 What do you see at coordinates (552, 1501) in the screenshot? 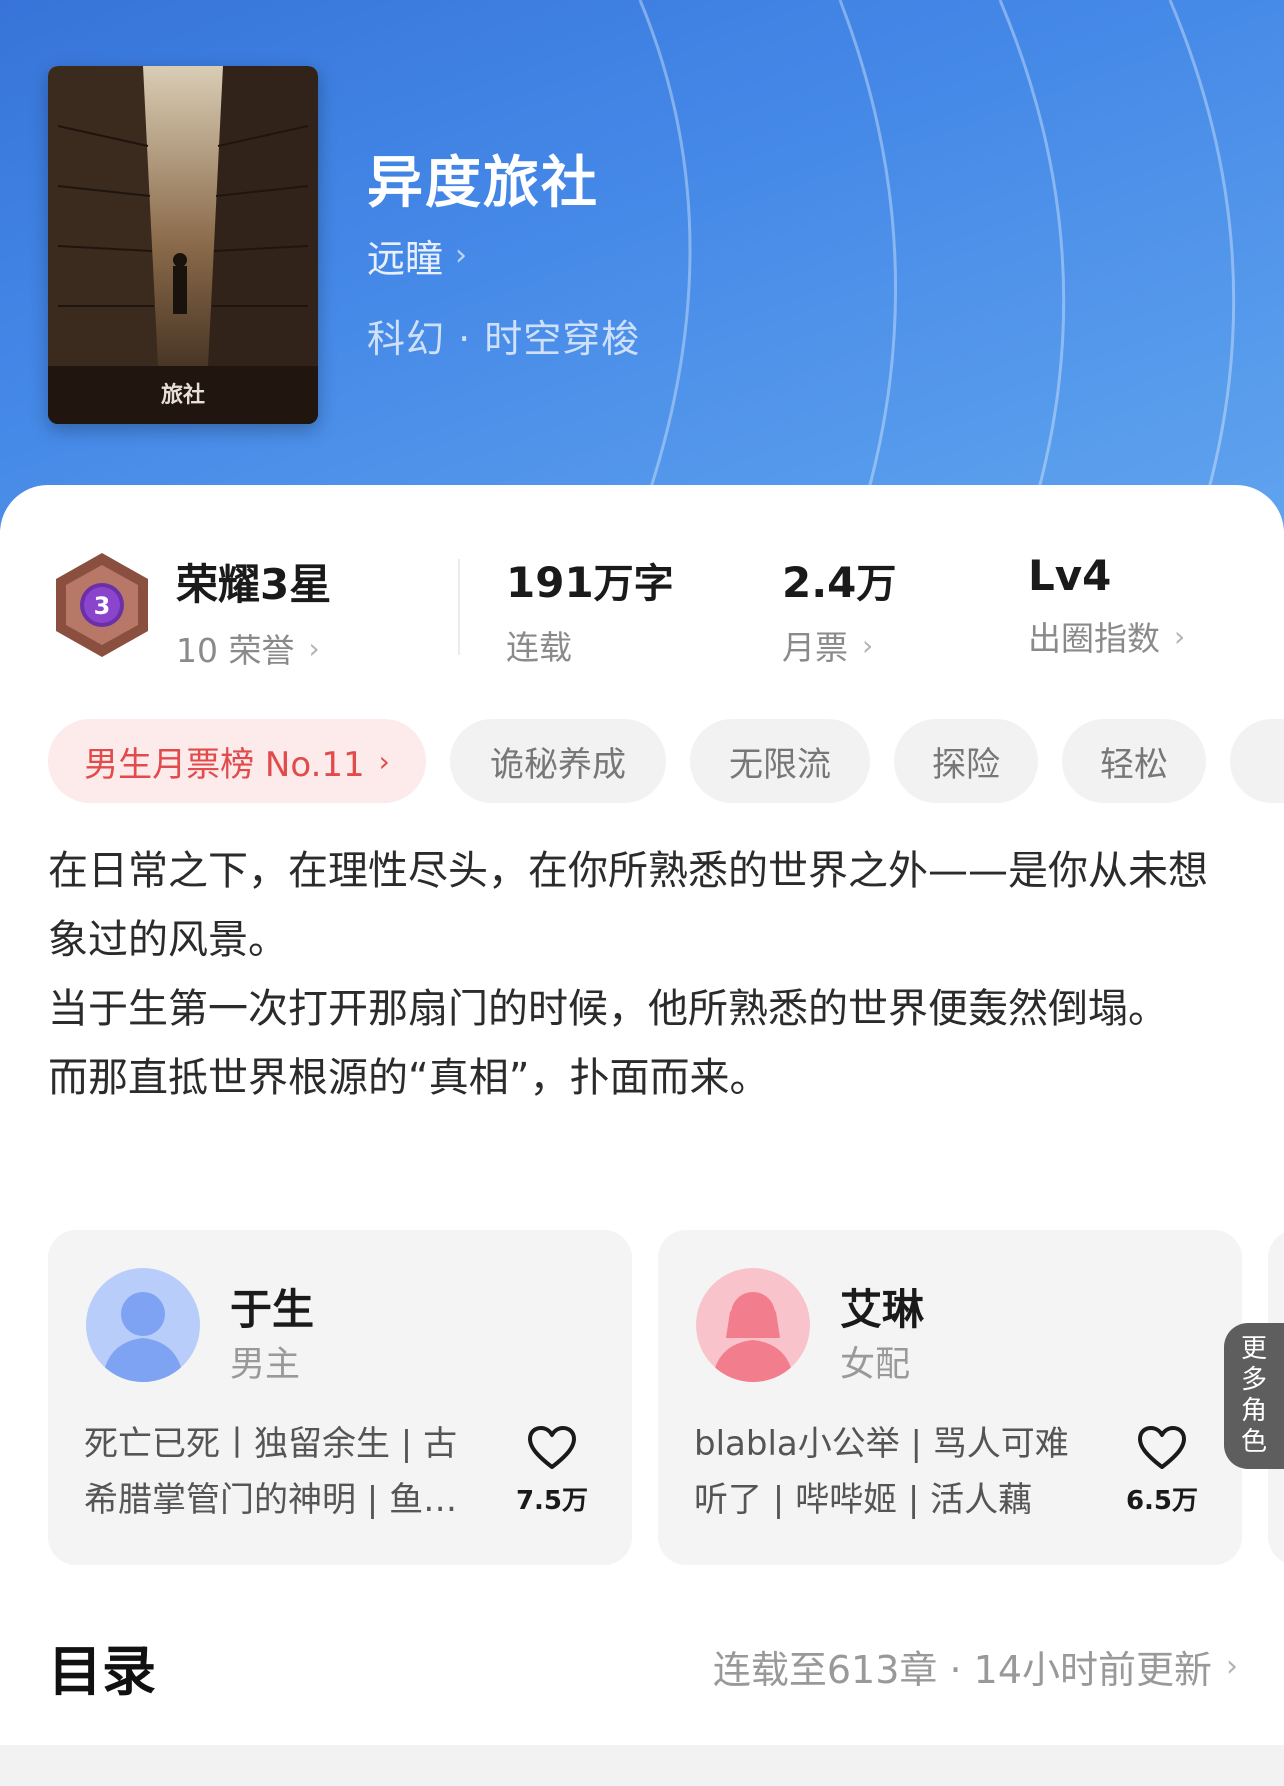
I see `like-count: 7.5万` at bounding box center [552, 1501].